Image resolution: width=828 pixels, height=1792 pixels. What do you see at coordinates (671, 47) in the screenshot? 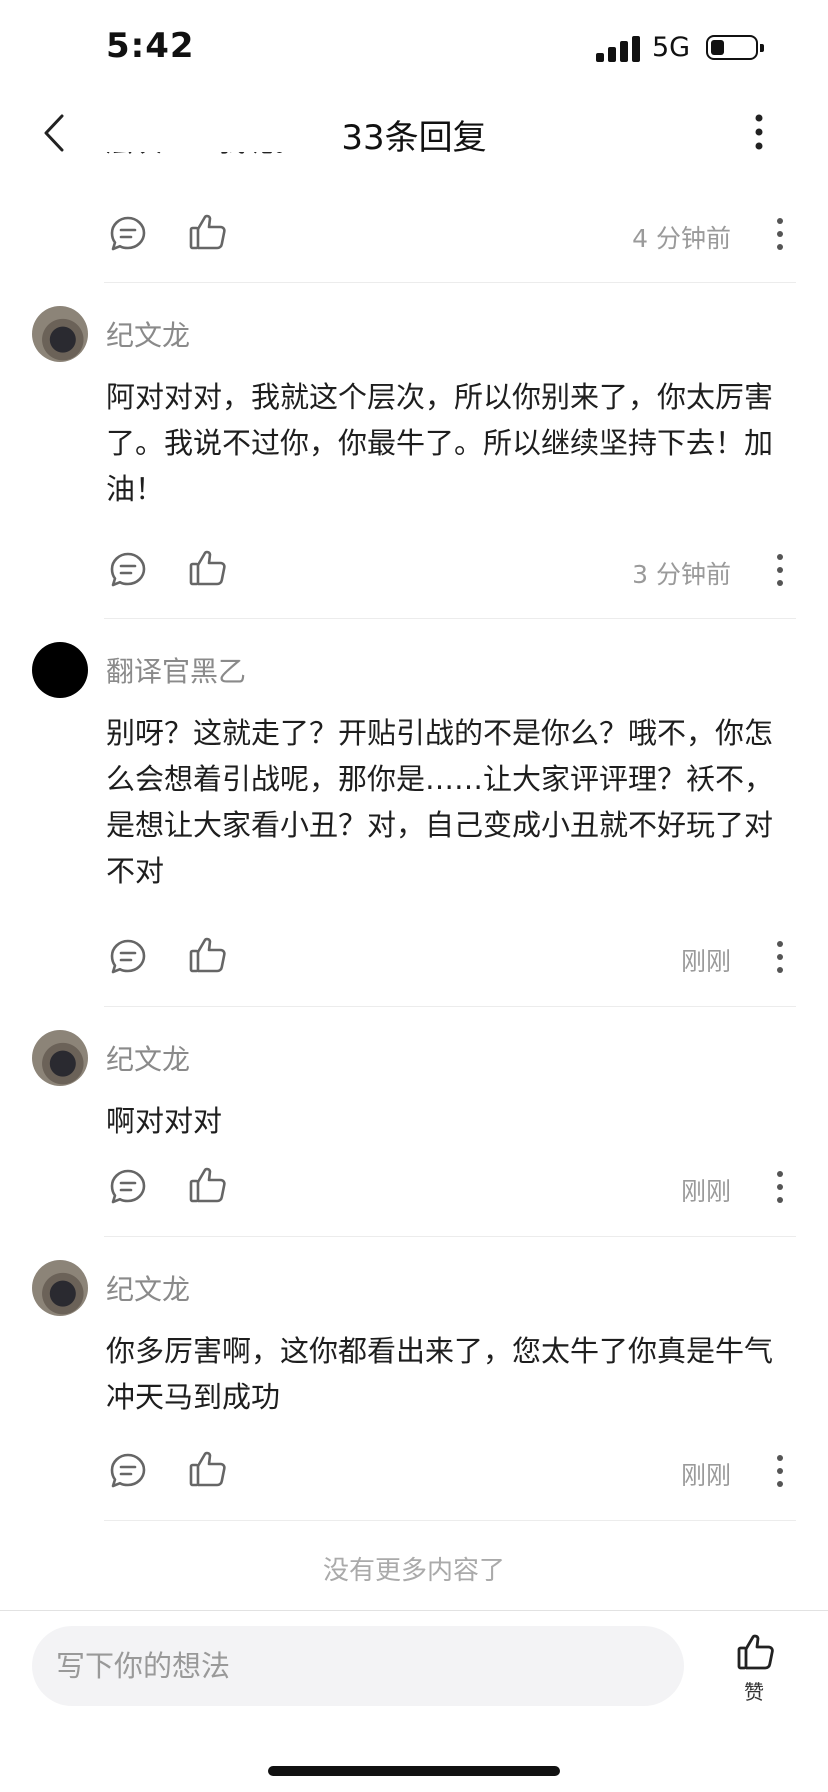
I see `network-type: 5G` at bounding box center [671, 47].